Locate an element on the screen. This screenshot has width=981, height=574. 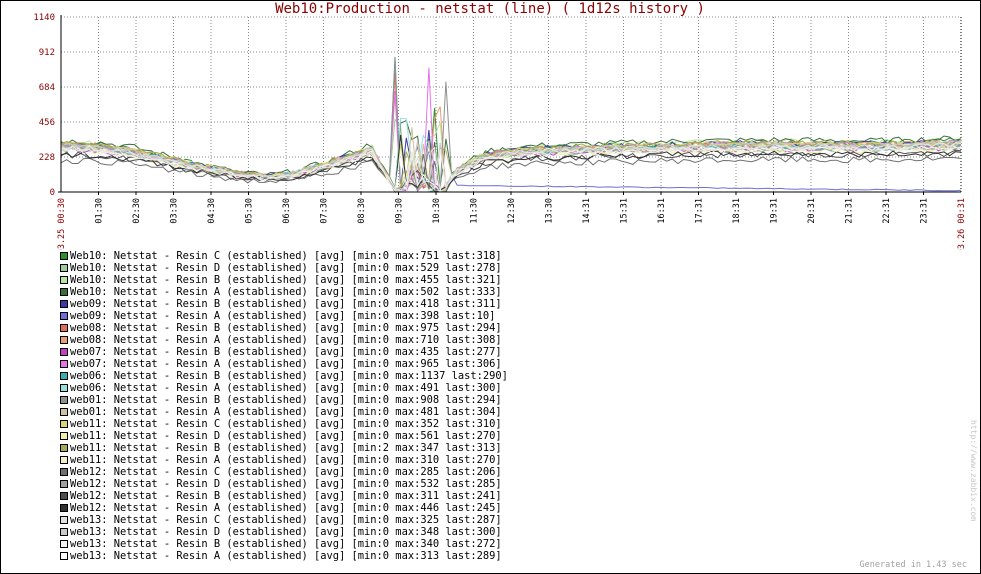
legend-series-stats: [min:0 max:435 last:277] is located at coordinates (423, 352).